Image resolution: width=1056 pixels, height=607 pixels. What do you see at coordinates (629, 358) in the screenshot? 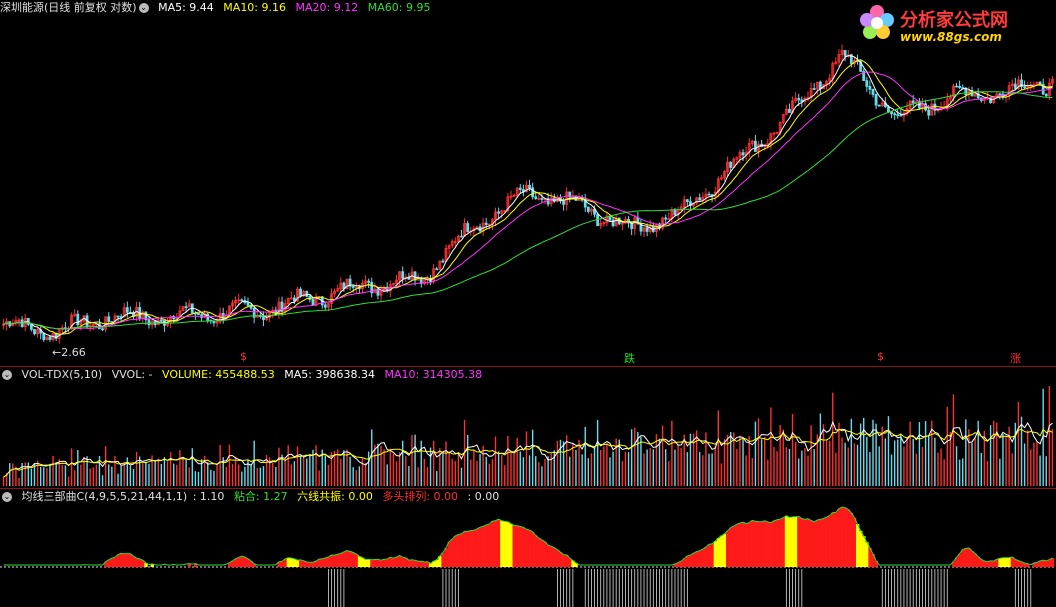
I see `signal-marker: 跌` at bounding box center [629, 358].